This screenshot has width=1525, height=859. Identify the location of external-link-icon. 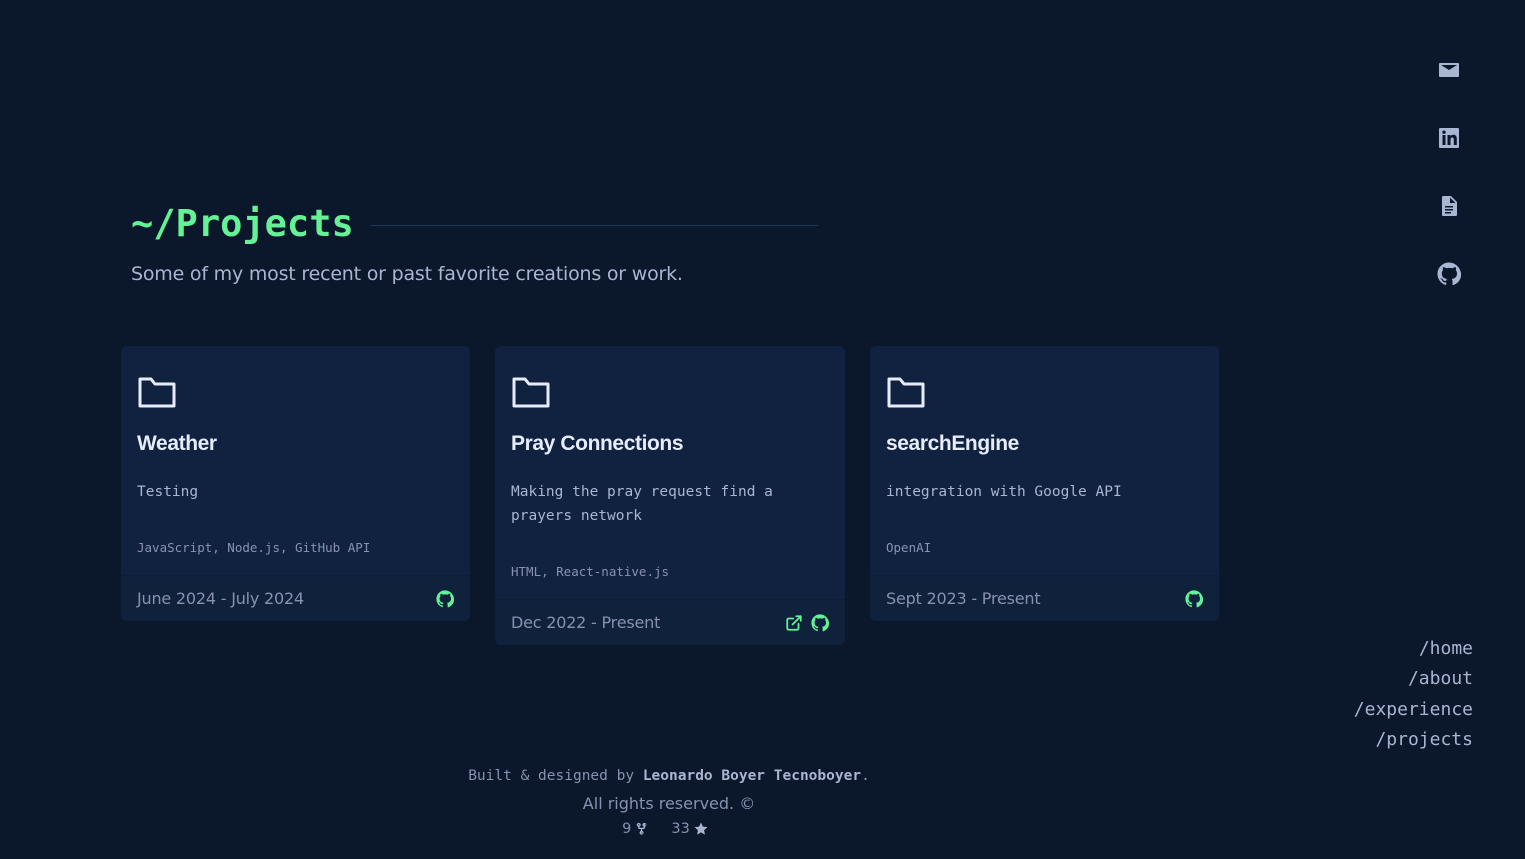
(794, 623).